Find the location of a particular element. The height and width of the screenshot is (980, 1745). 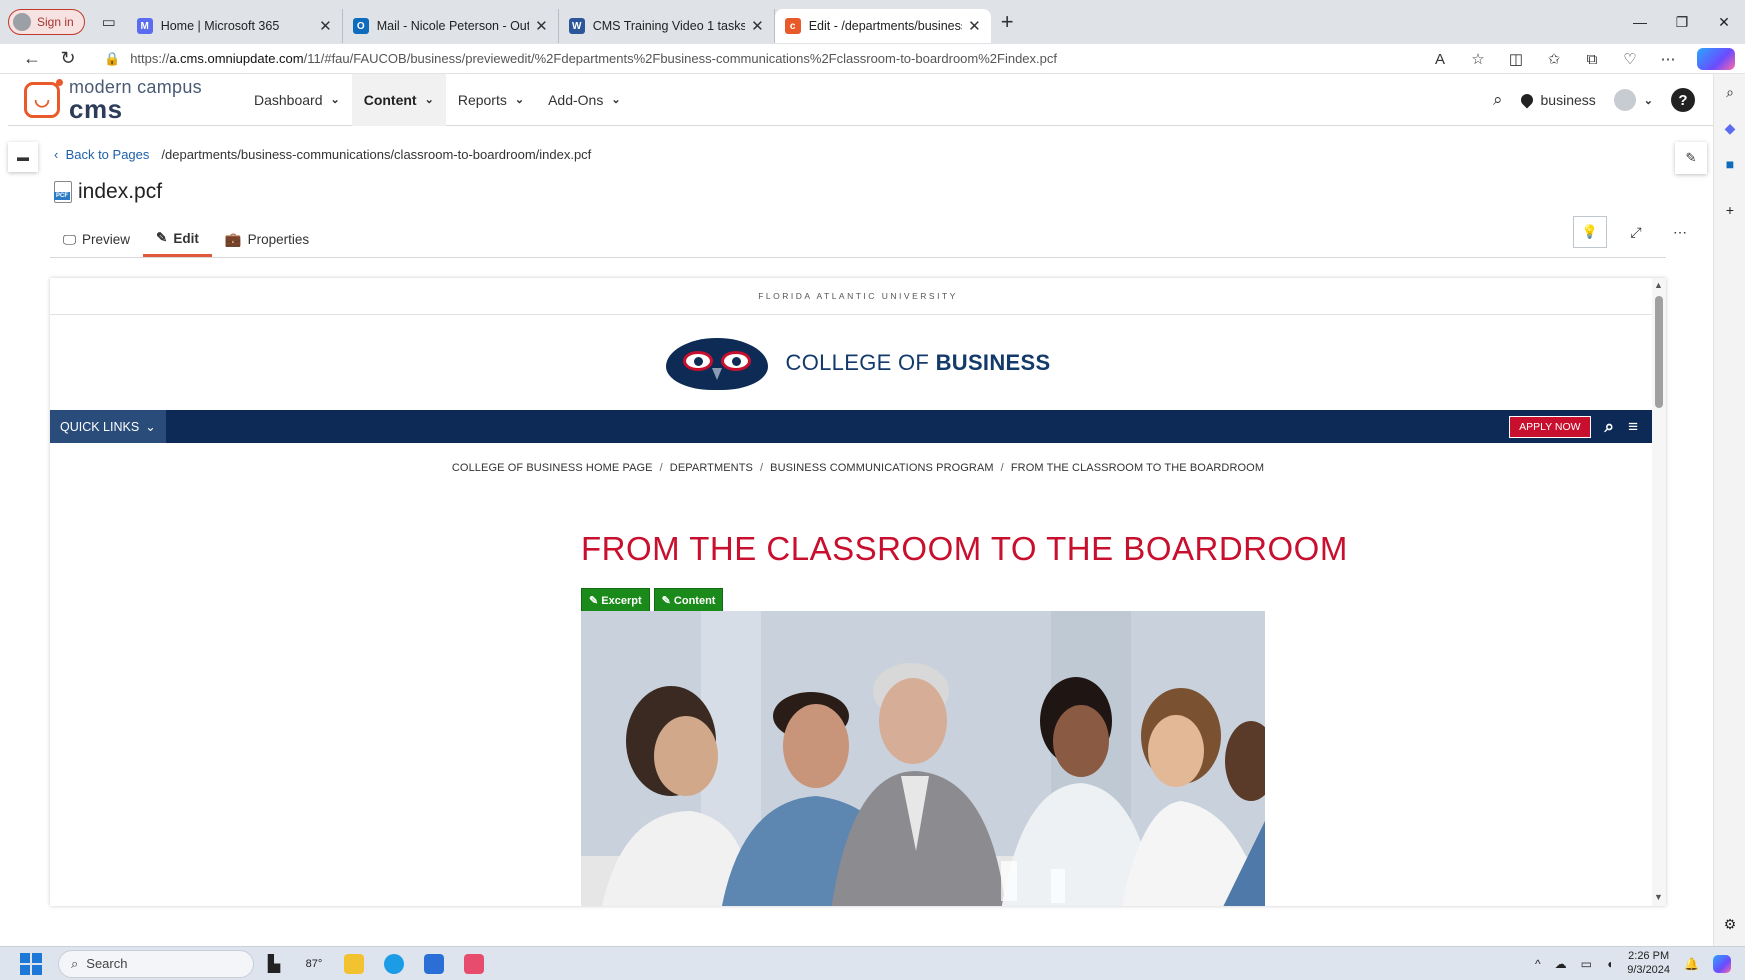

college-bold: BUSINESS is located at coordinates (993, 362).